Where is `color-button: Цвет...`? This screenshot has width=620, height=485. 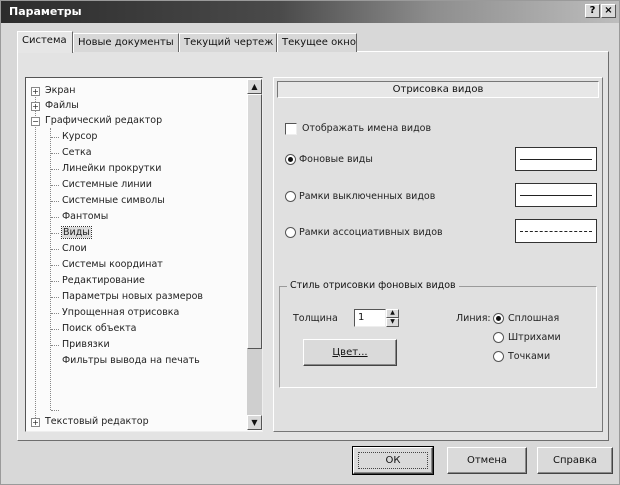
color-button: Цвет... is located at coordinates (350, 352).